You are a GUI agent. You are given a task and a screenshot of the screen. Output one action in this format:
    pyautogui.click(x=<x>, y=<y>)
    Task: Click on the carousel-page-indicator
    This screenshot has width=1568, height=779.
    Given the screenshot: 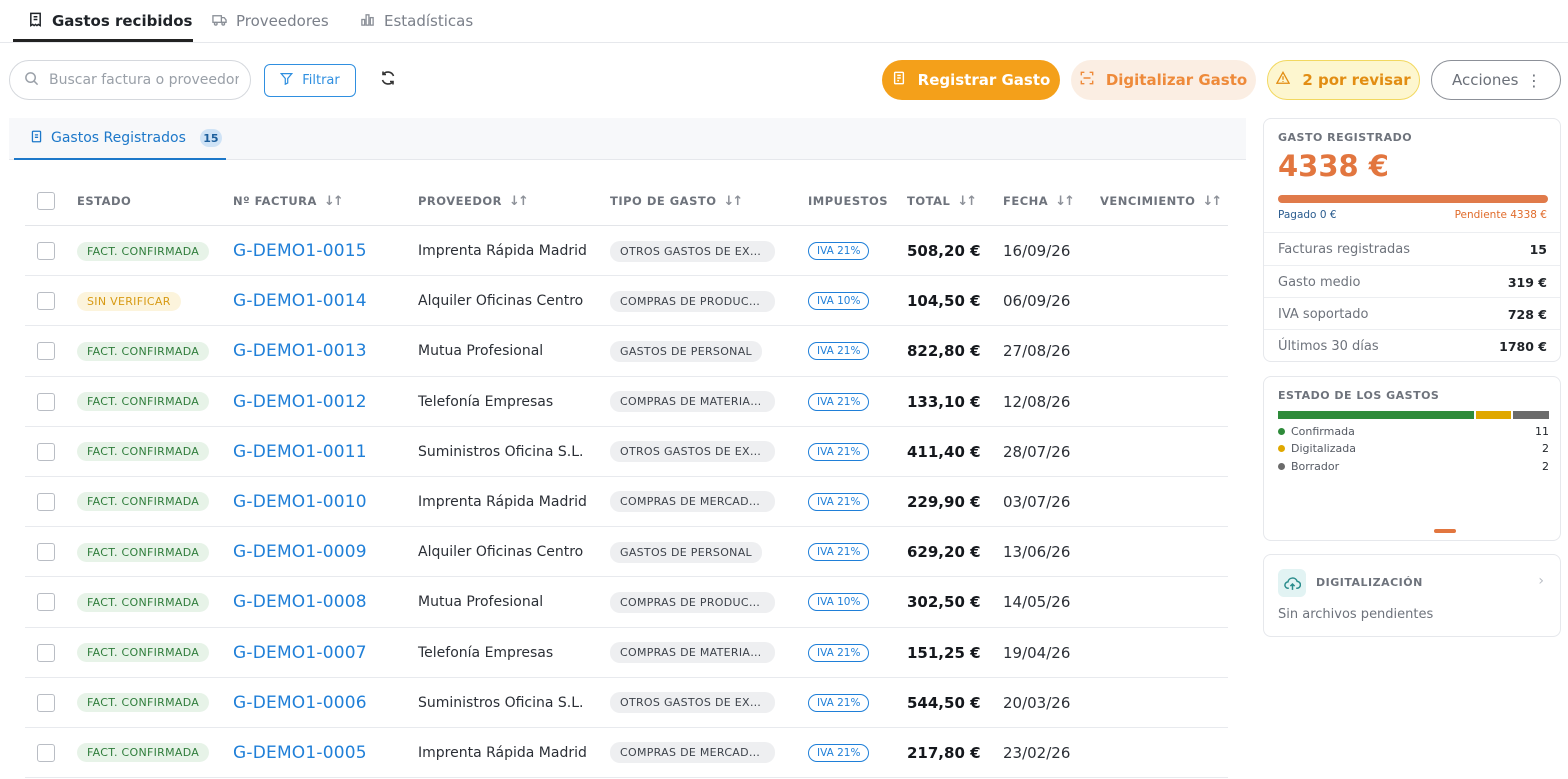 What is the action you would take?
    pyautogui.click(x=1445, y=531)
    